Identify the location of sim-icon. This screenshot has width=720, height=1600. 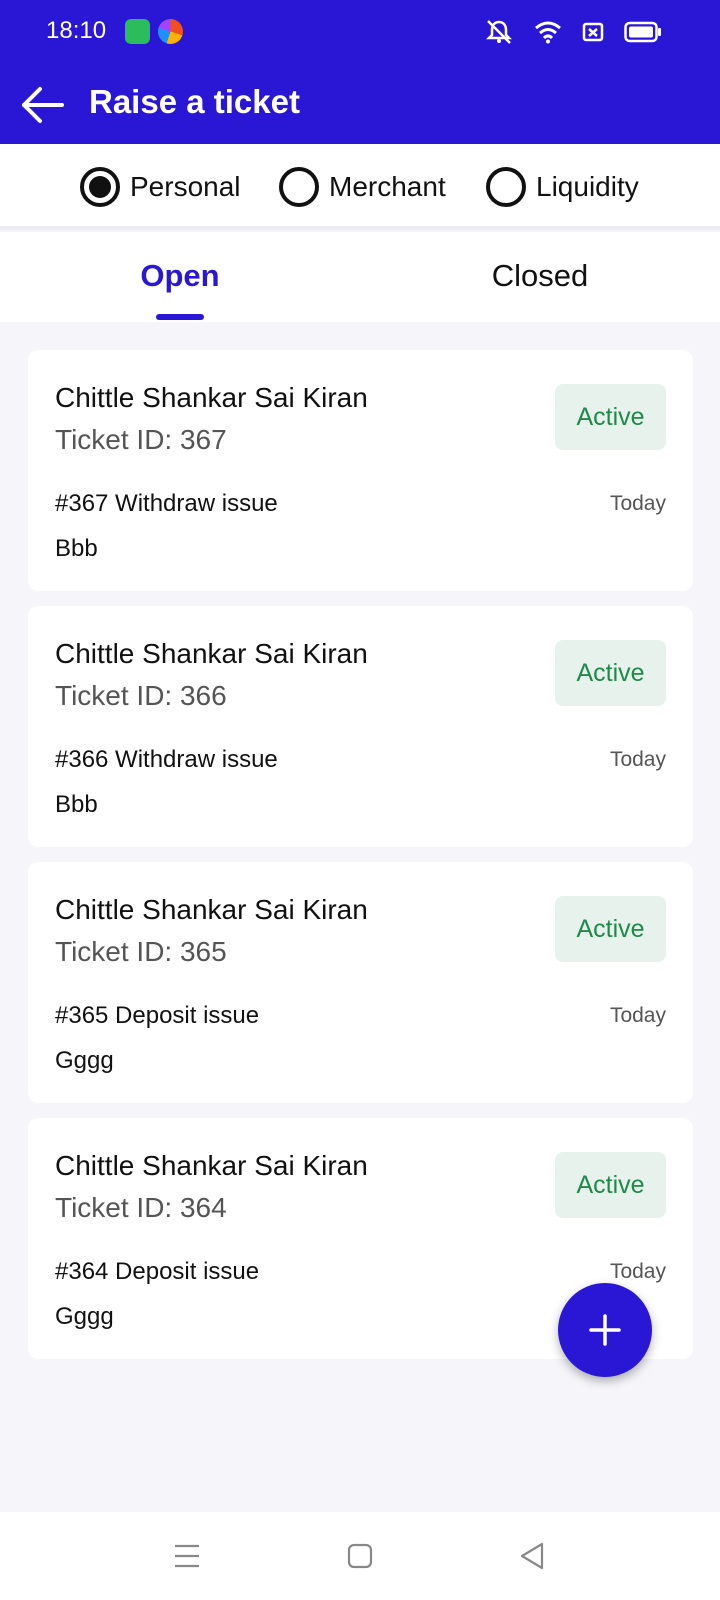
(593, 32).